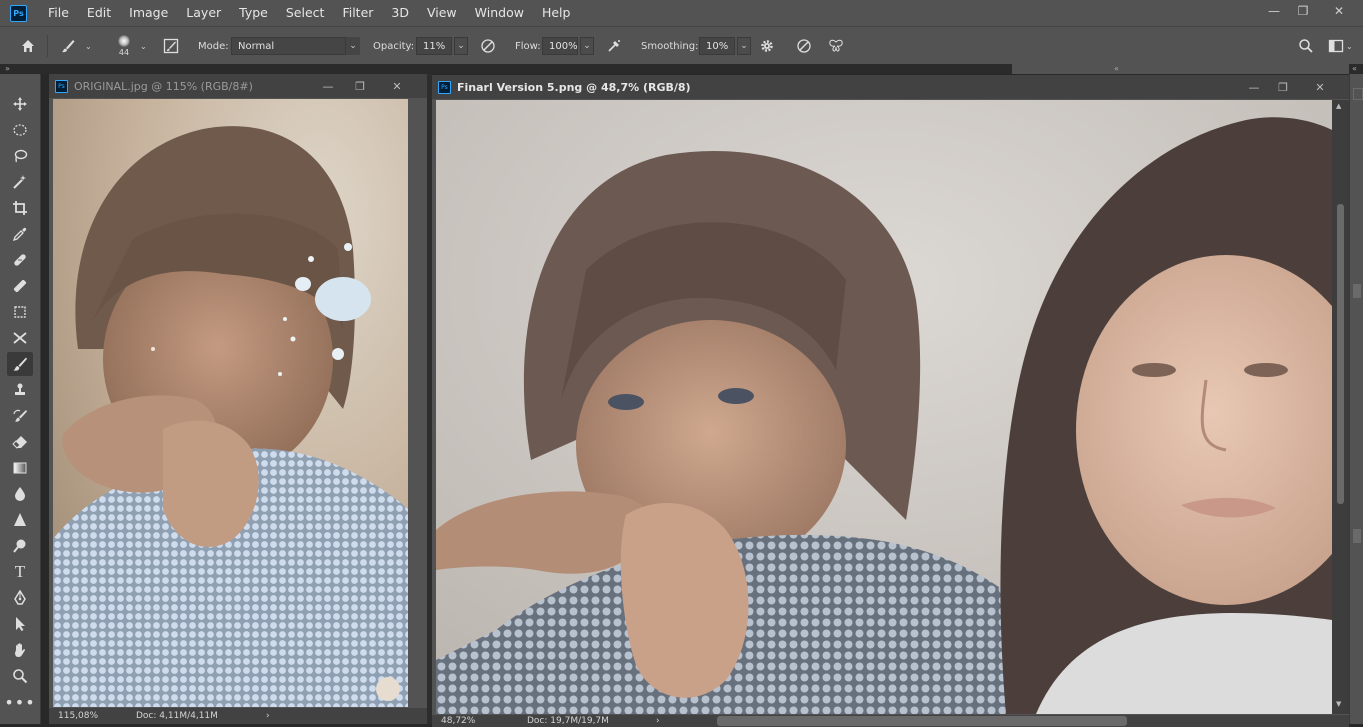 The image size is (1363, 727). I want to click on menu-image: Image, so click(148, 13).